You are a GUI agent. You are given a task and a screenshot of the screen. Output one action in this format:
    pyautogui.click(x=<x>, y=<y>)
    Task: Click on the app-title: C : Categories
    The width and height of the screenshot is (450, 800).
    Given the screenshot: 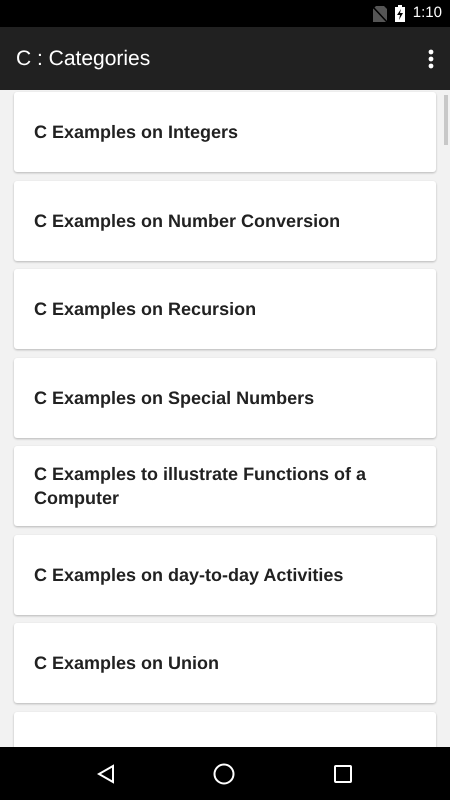 What is the action you would take?
    pyautogui.click(x=83, y=59)
    